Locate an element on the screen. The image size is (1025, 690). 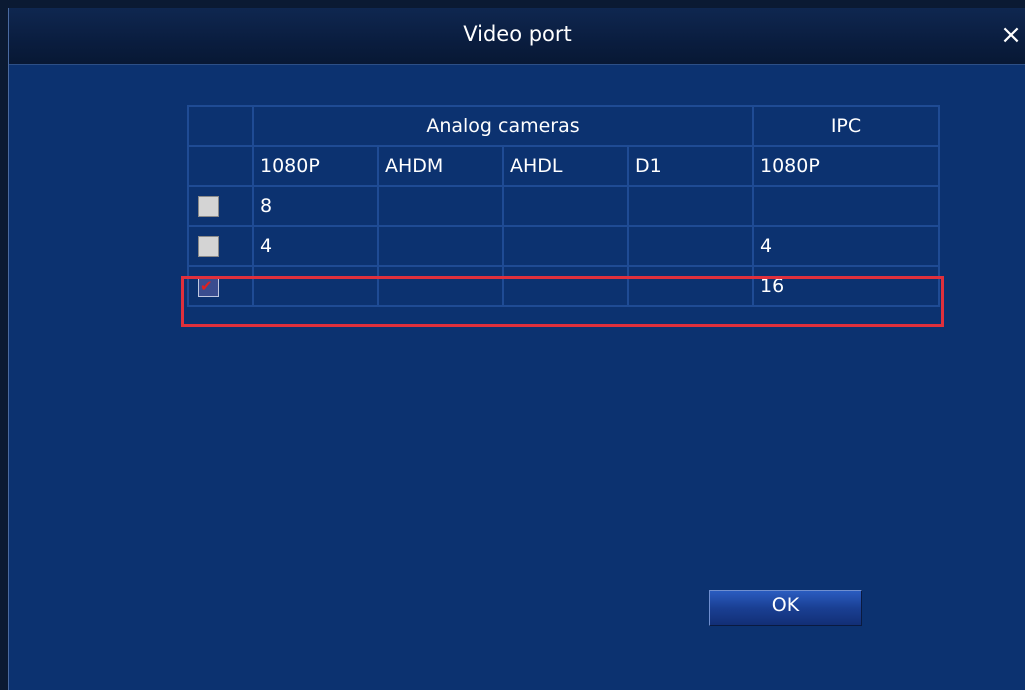
group-header-row: Analog cameras IPC is located at coordinates (563, 126).